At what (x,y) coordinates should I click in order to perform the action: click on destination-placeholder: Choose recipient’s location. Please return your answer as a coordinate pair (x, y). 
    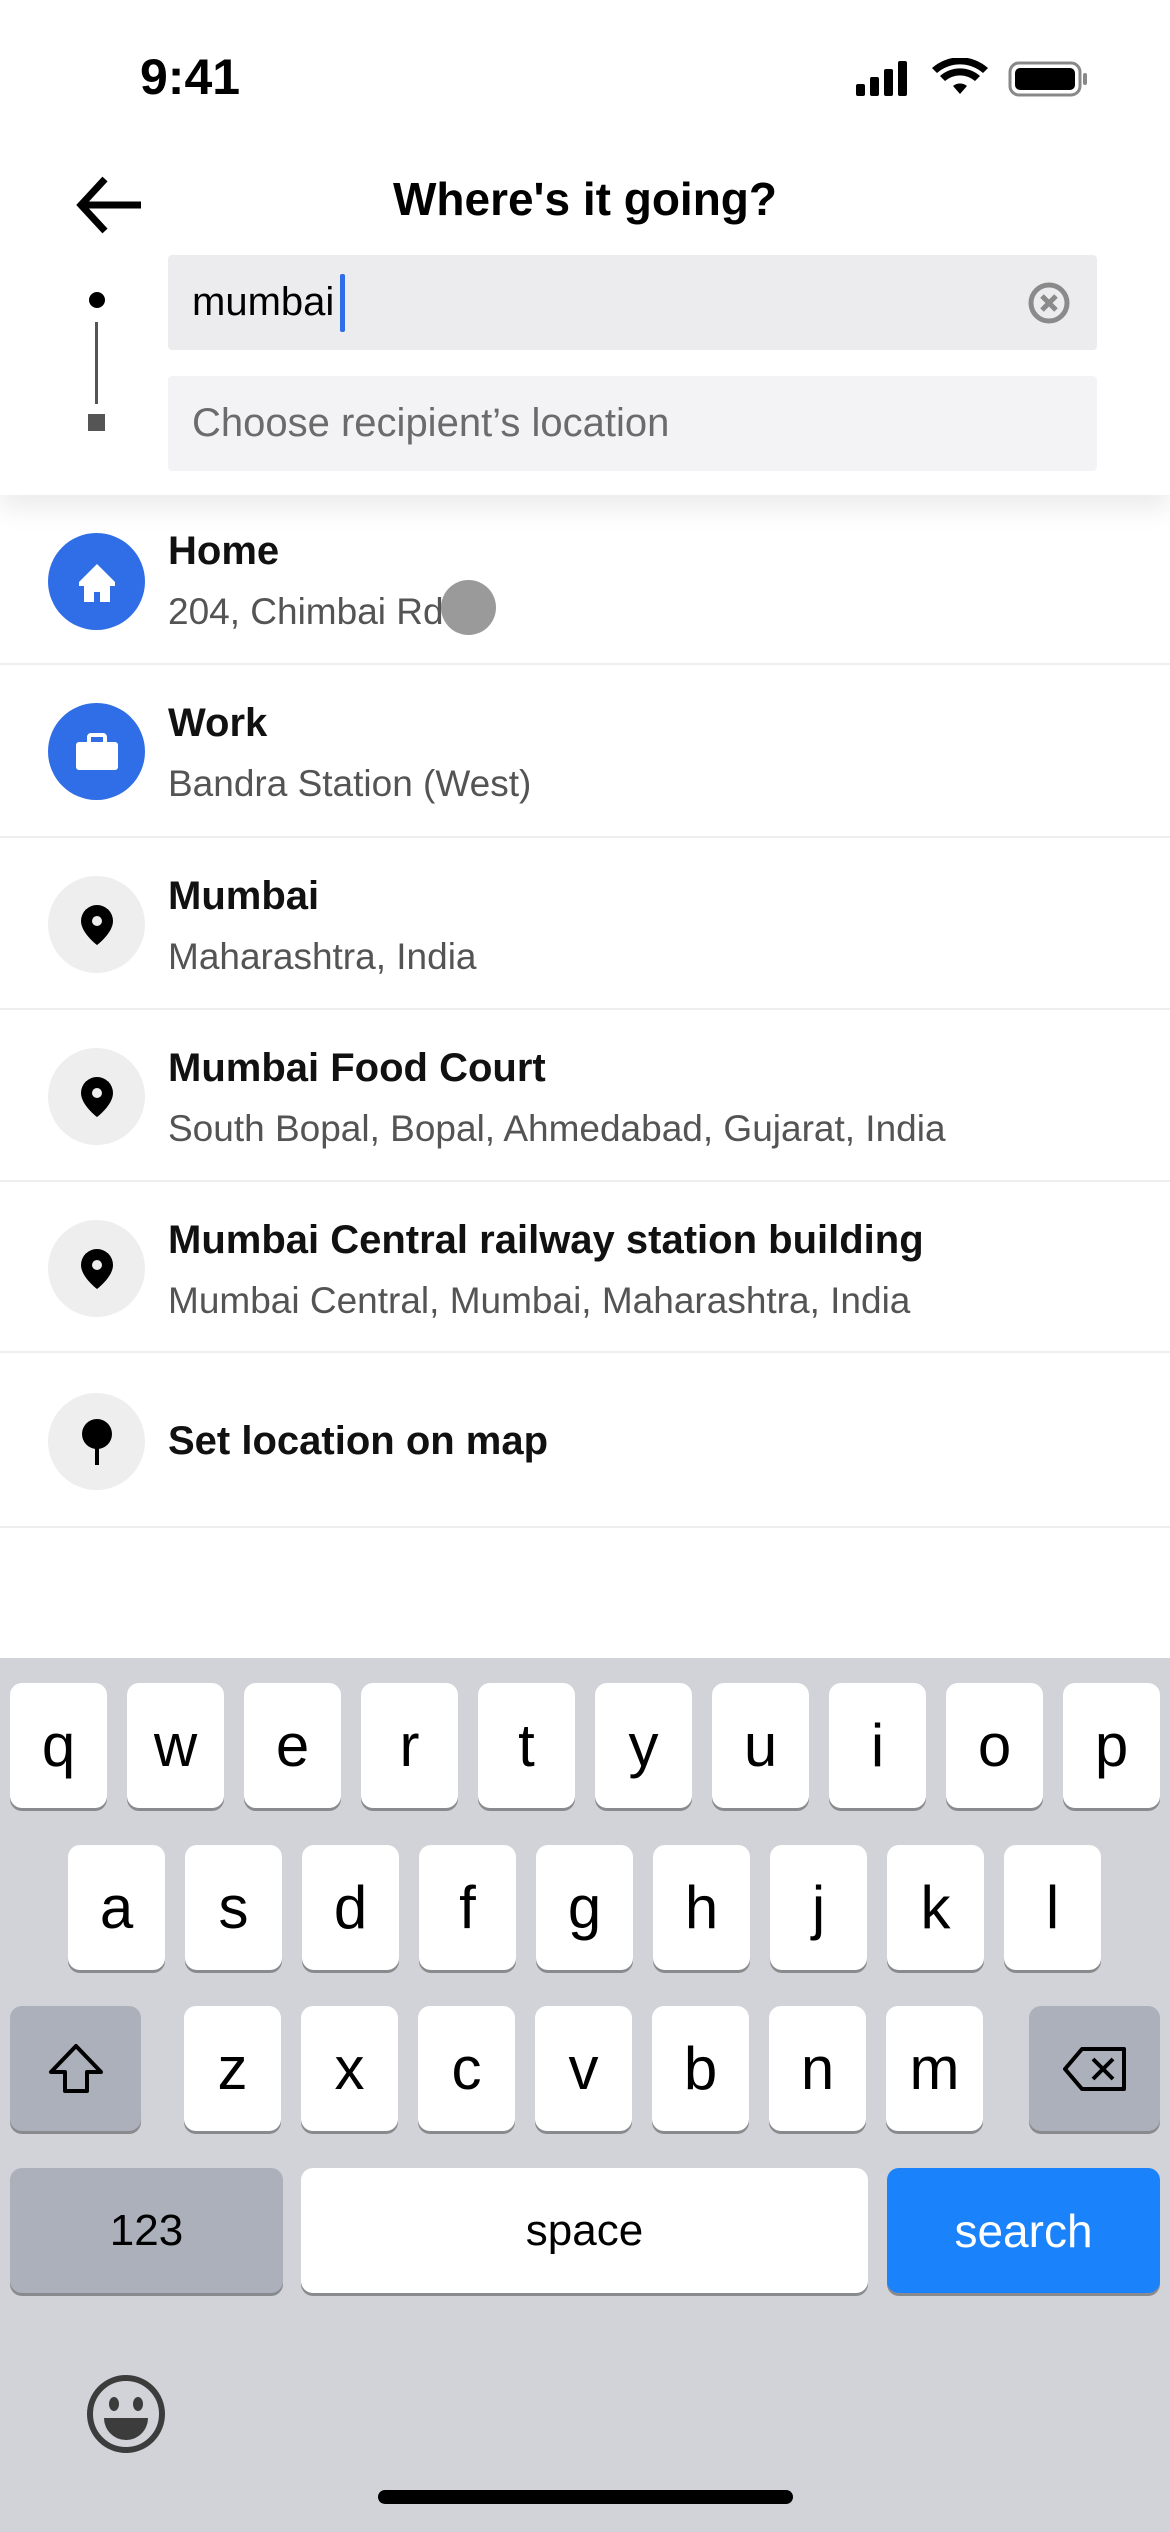
    Looking at the image, I should click on (431, 423).